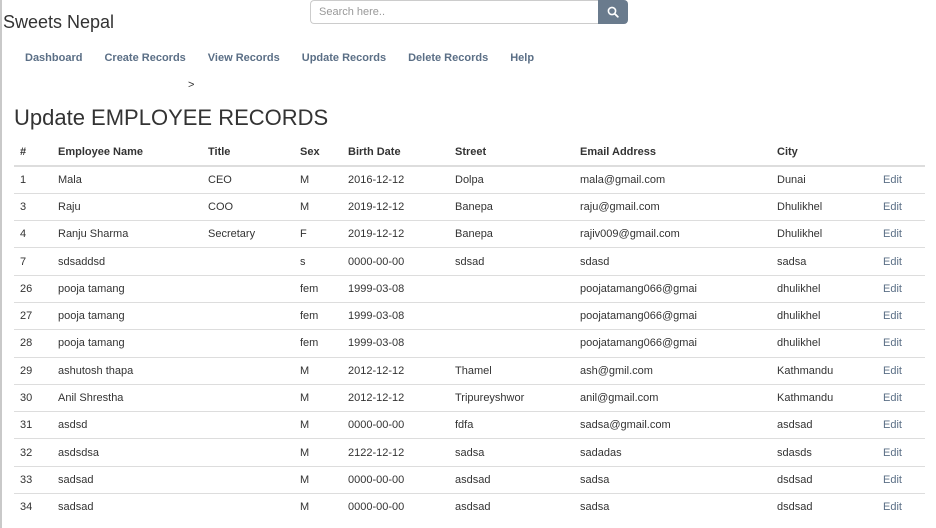  Describe the element at coordinates (448, 58) in the screenshot. I see `nav-delete-records: Delete Records` at that location.